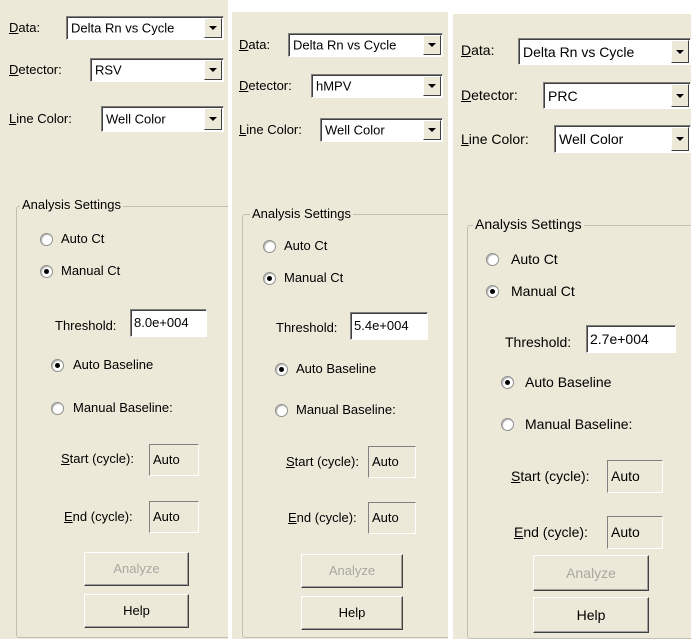 The image size is (691, 639). I want to click on threshold-input: 8.0e+004, so click(168, 323).